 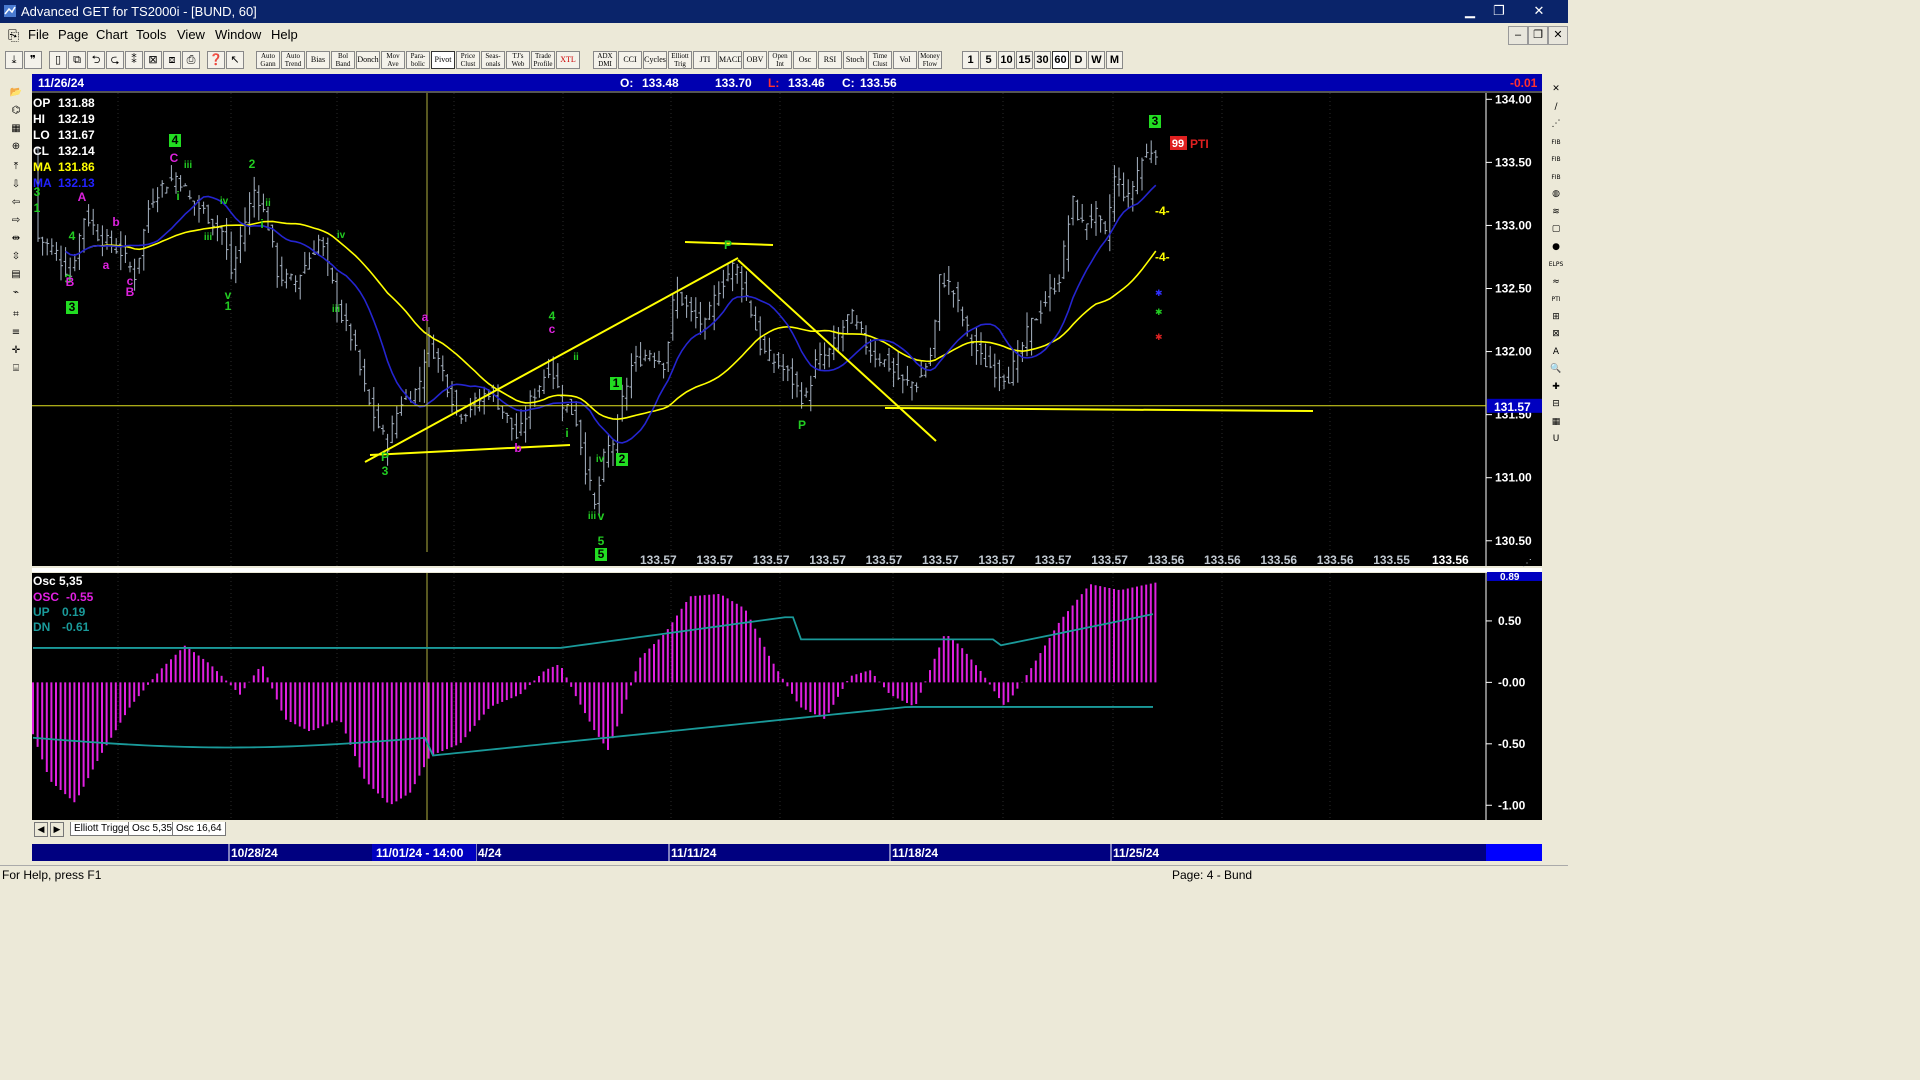 What do you see at coordinates (41, 135) in the screenshot?
I see `readout-label: LO` at bounding box center [41, 135].